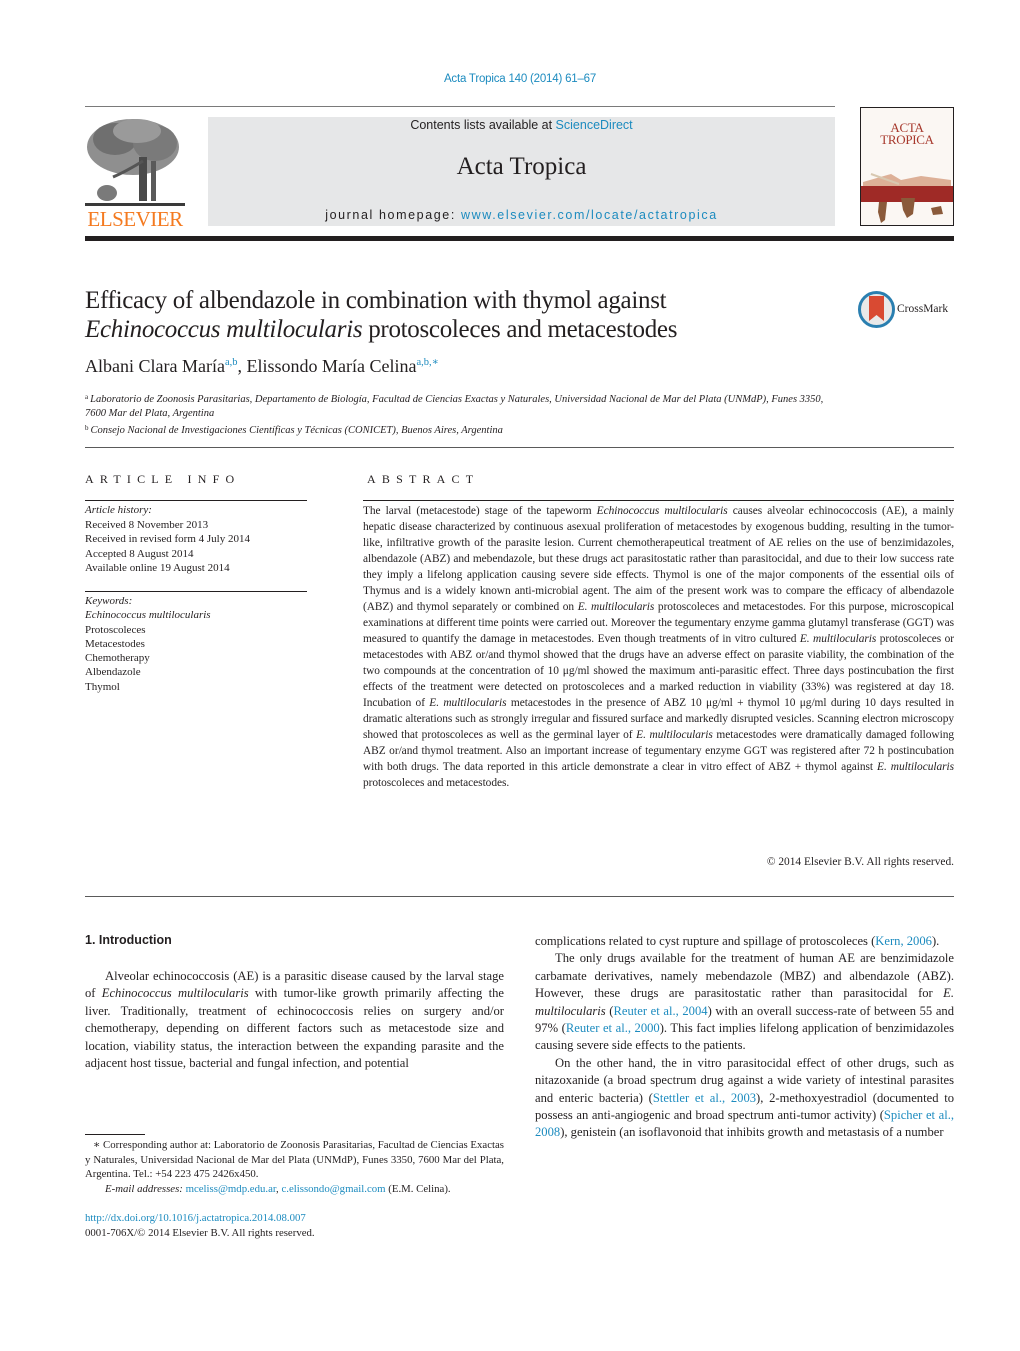  Describe the element at coordinates (903, 941) in the screenshot. I see `citation-link: Kern, 2006` at that location.